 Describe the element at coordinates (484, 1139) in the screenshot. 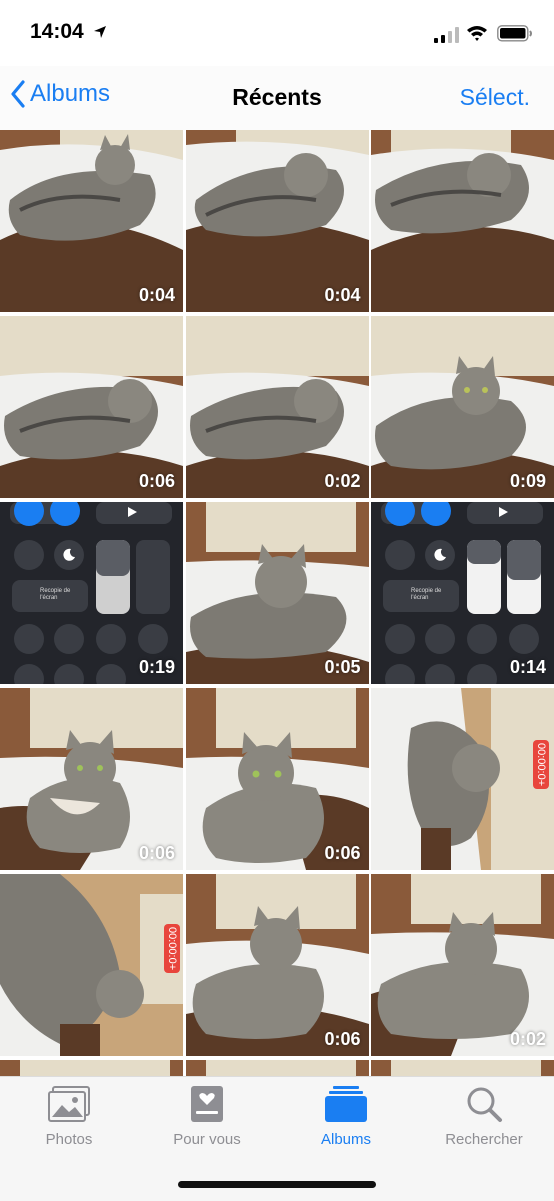

I see `tab-label: Rechercher` at that location.